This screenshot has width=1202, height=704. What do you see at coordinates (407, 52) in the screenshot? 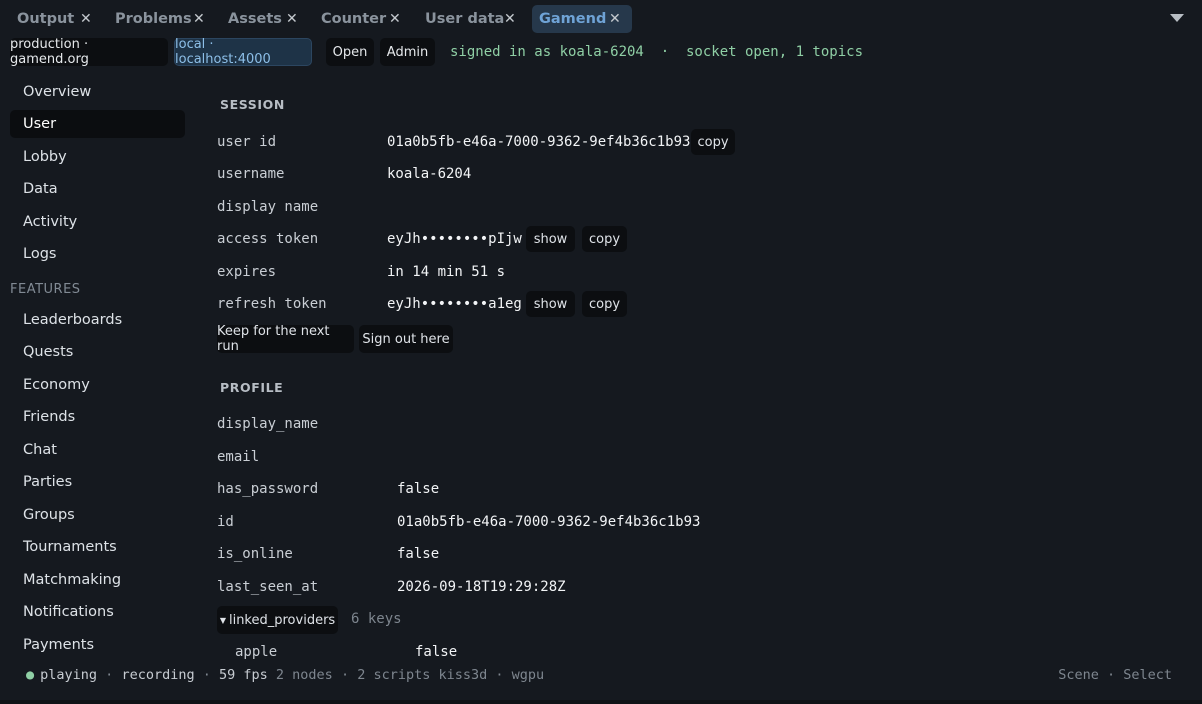
I see `admin-button: Admin` at bounding box center [407, 52].